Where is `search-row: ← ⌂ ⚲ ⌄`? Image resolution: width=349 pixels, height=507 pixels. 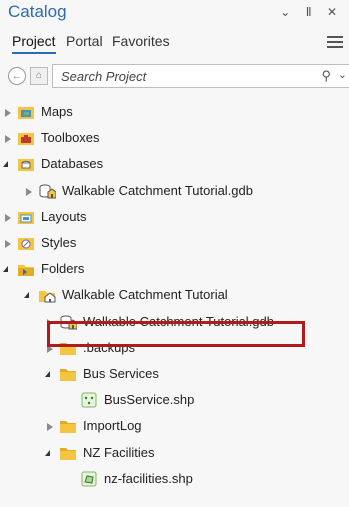
search-row: ← ⌂ ⚲ ⌄ is located at coordinates (177, 76).